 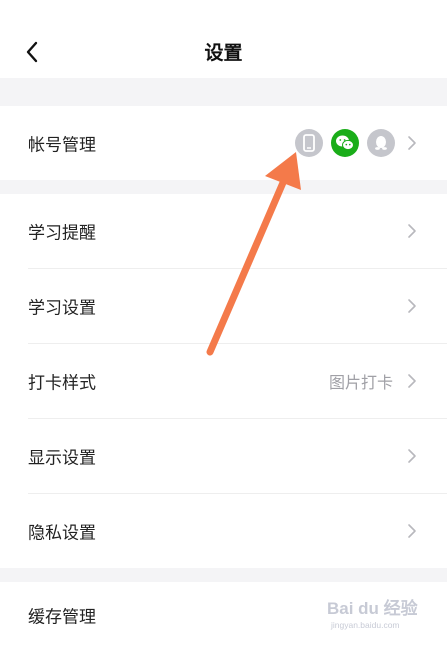 I want to click on wechat-icon, so click(x=345, y=143).